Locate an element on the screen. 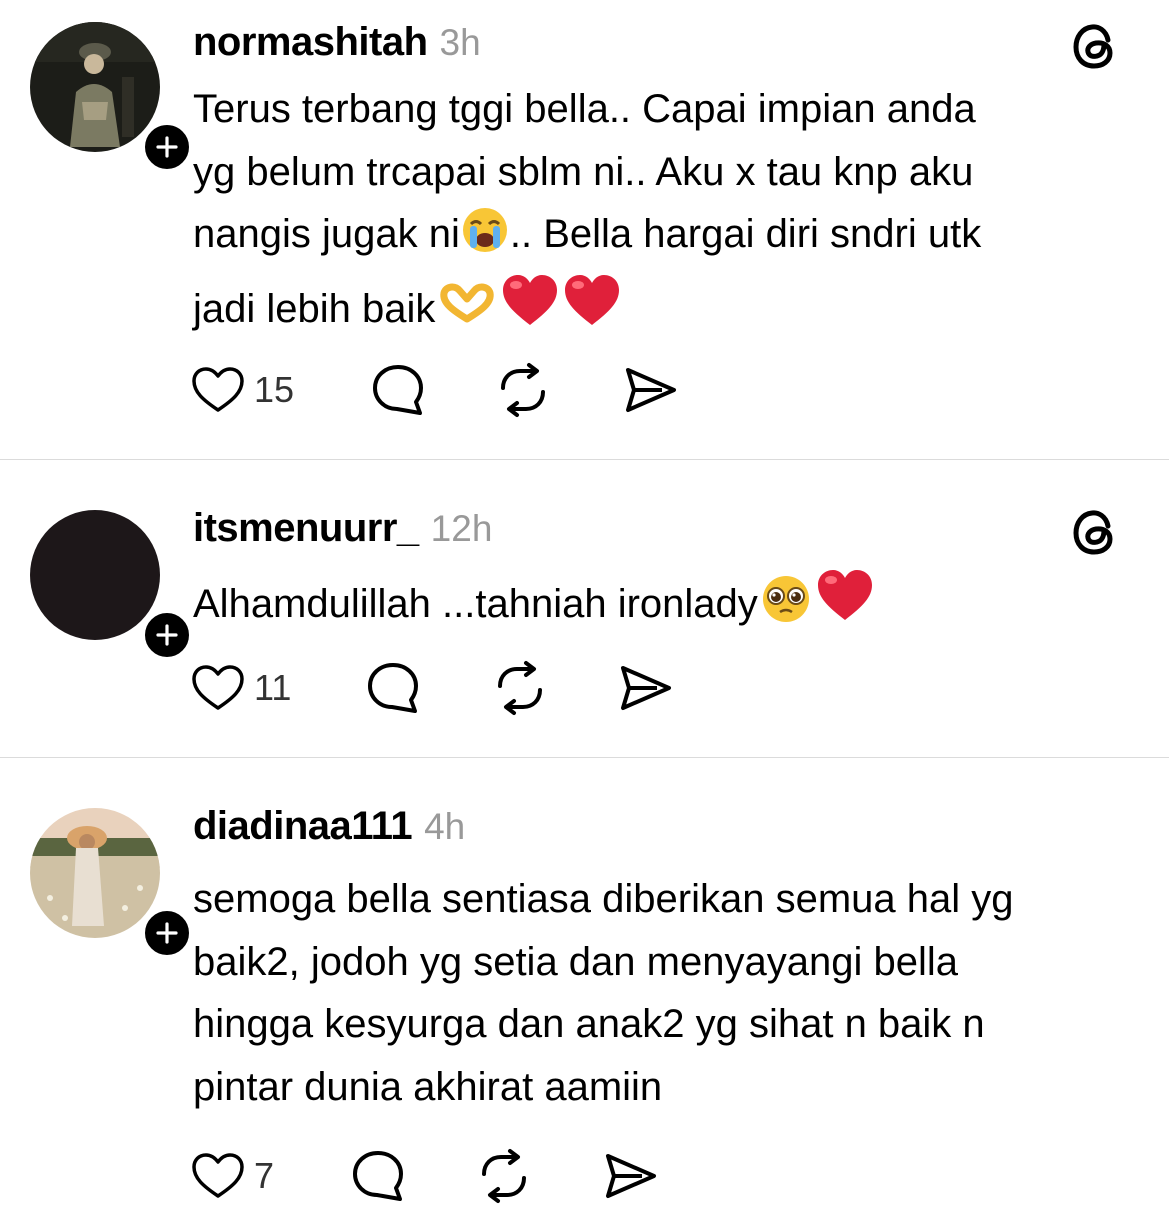  post-header: diadinaa111 4h is located at coordinates (329, 828).